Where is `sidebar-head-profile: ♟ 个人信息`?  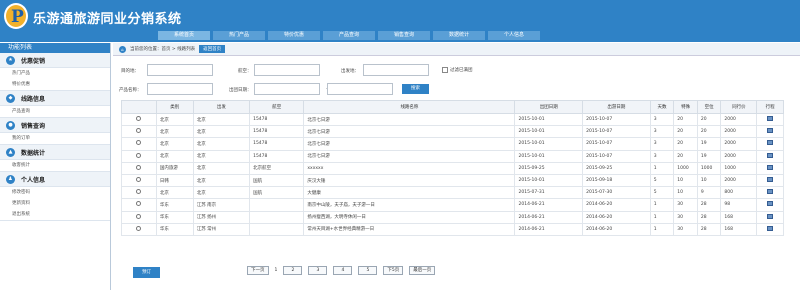
sidebar-head-profile: ♟ 个人信息 is located at coordinates (55, 179).